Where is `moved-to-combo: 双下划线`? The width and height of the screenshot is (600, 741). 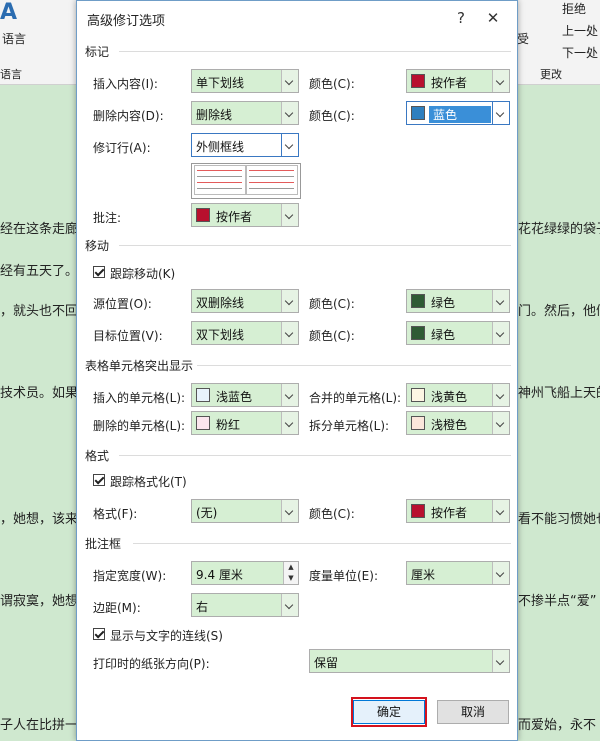 moved-to-combo: 双下划线 is located at coordinates (245, 333).